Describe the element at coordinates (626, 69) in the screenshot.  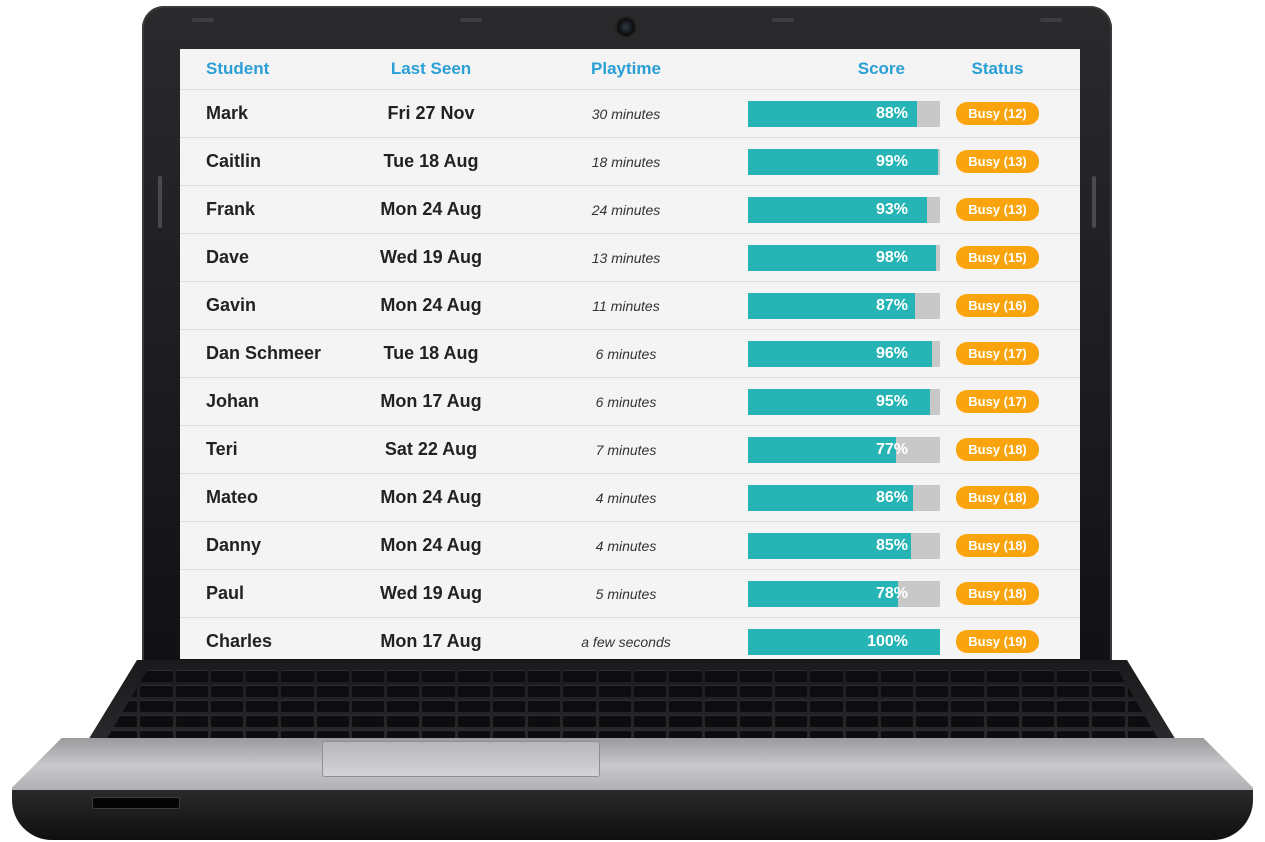
I see `column-header-playtime: Playtime` at that location.